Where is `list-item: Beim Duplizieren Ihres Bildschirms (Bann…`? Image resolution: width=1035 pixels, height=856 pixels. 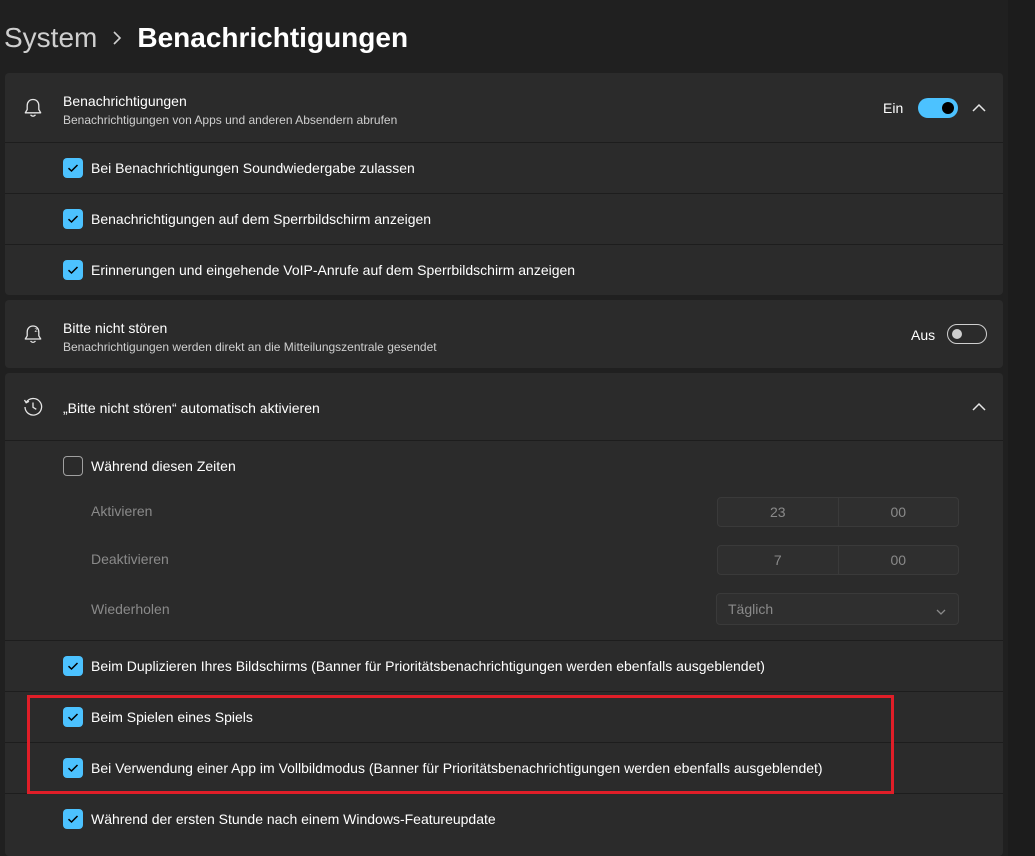
list-item: Beim Duplizieren Ihres Bildschirms (Bann… is located at coordinates (504, 665).